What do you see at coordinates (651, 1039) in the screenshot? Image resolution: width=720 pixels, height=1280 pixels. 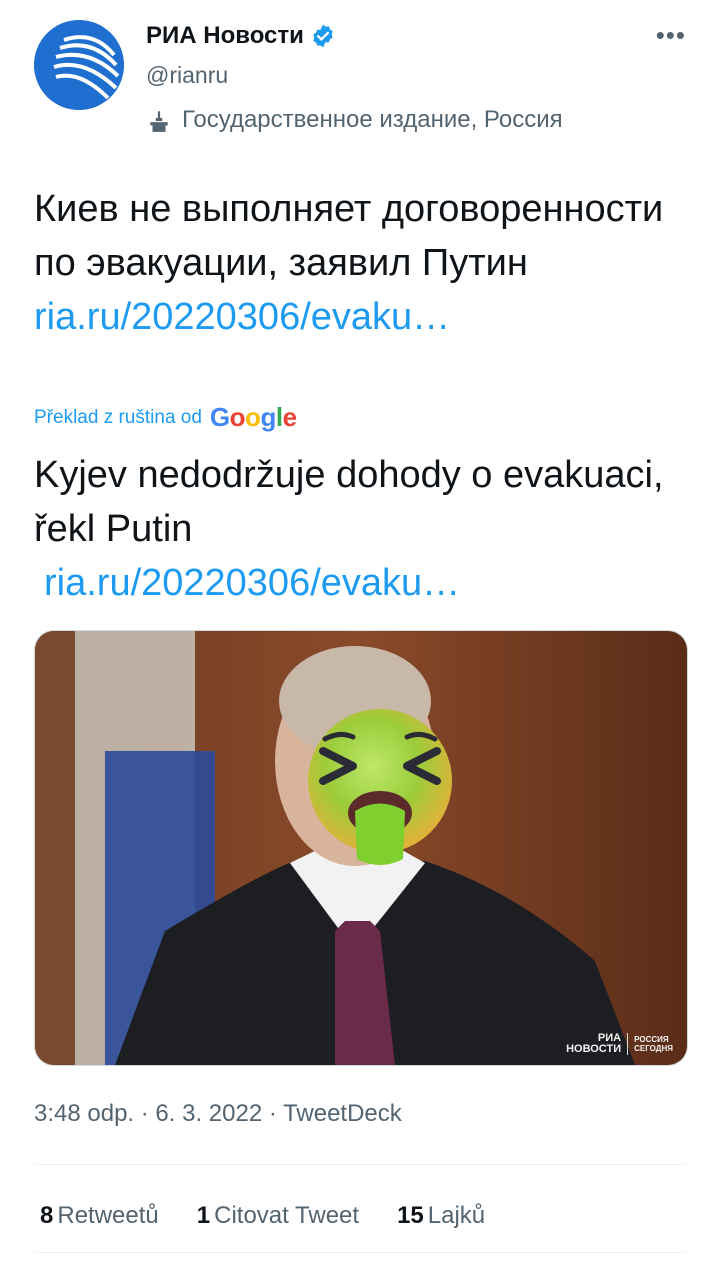 I see `watermark-right1: РОССИЯ` at bounding box center [651, 1039].